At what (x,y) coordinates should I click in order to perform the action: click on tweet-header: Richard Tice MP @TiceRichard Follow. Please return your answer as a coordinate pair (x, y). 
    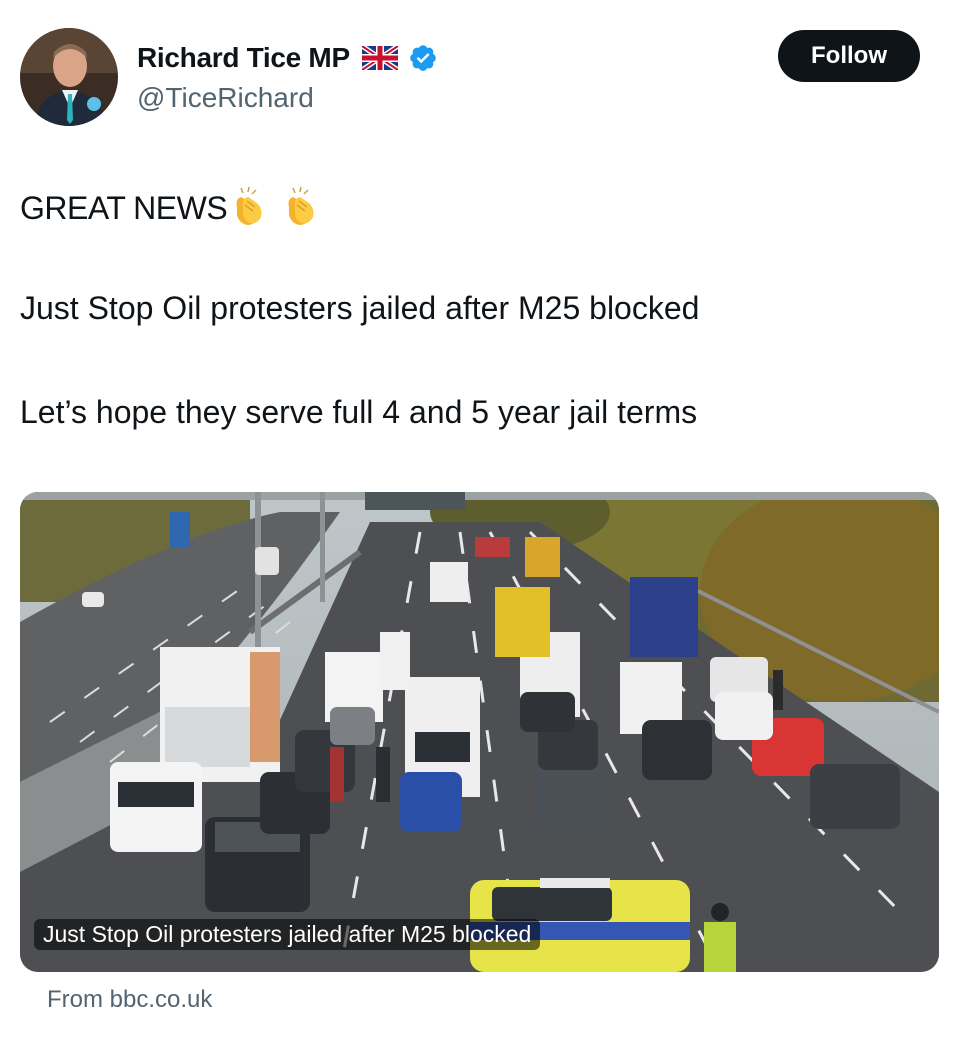
    Looking at the image, I should click on (470, 78).